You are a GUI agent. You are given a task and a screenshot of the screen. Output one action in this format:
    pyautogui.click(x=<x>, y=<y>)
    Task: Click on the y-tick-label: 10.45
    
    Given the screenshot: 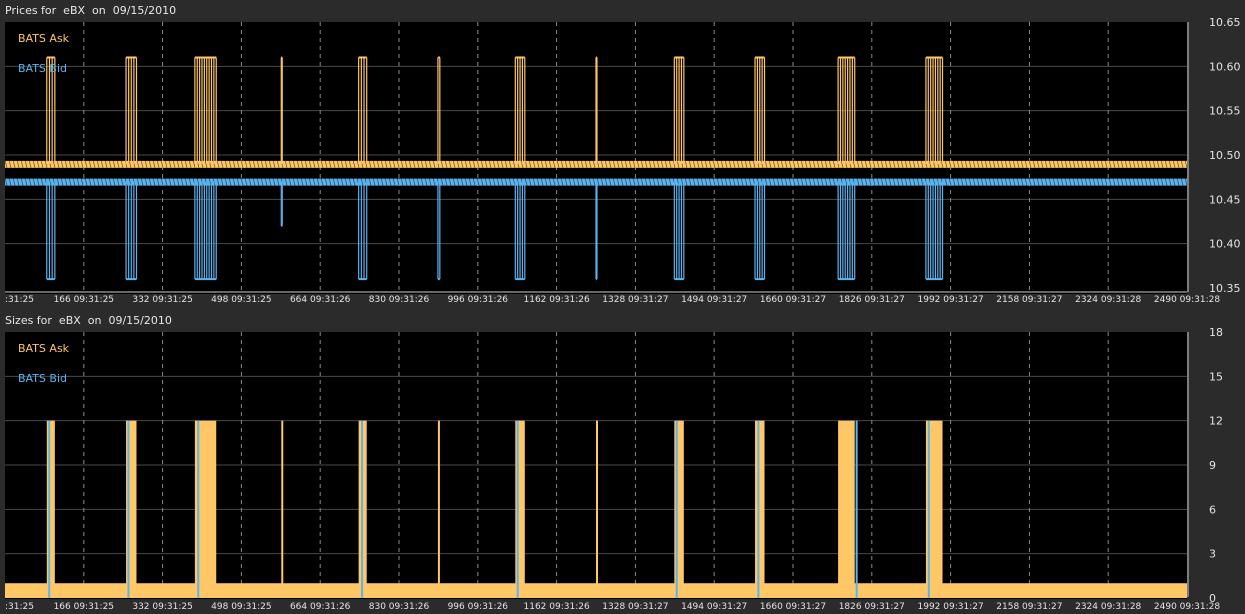 What is the action you would take?
    pyautogui.click(x=1225, y=199)
    